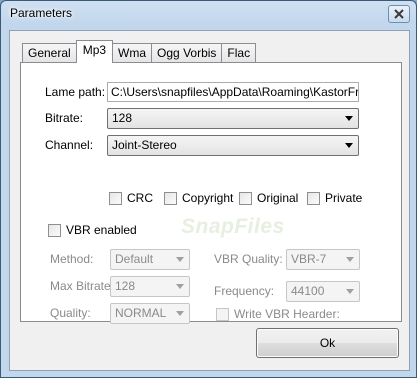  I want to click on vbr-quality-select: VBR-7, so click(323, 259).